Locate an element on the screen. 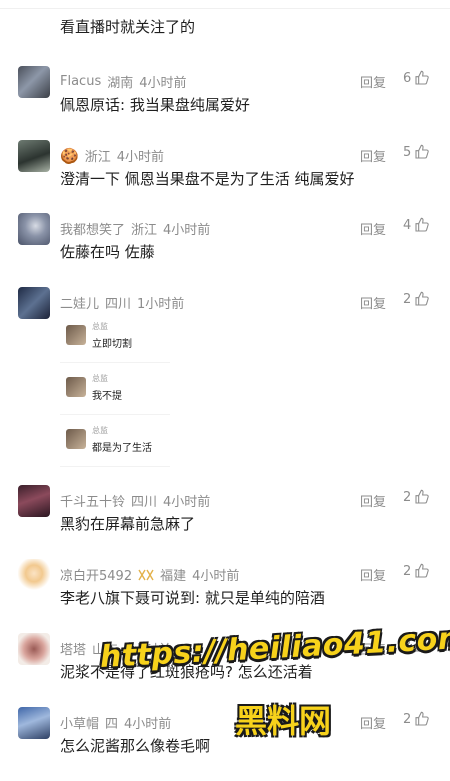  comment-text: 澄清一下 佩恩当果盘不是为了生活 纯属爱好 is located at coordinates (207, 179).